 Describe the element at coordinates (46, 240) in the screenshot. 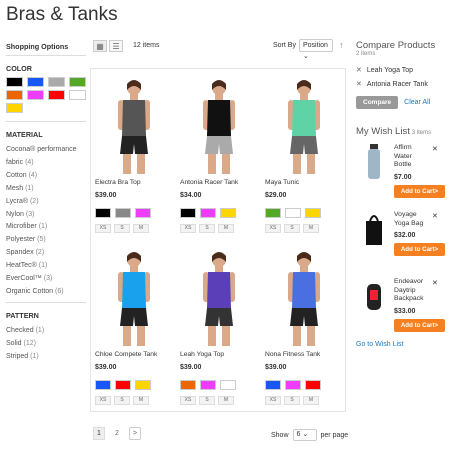

I see `material-option: Polyester (5)` at that location.